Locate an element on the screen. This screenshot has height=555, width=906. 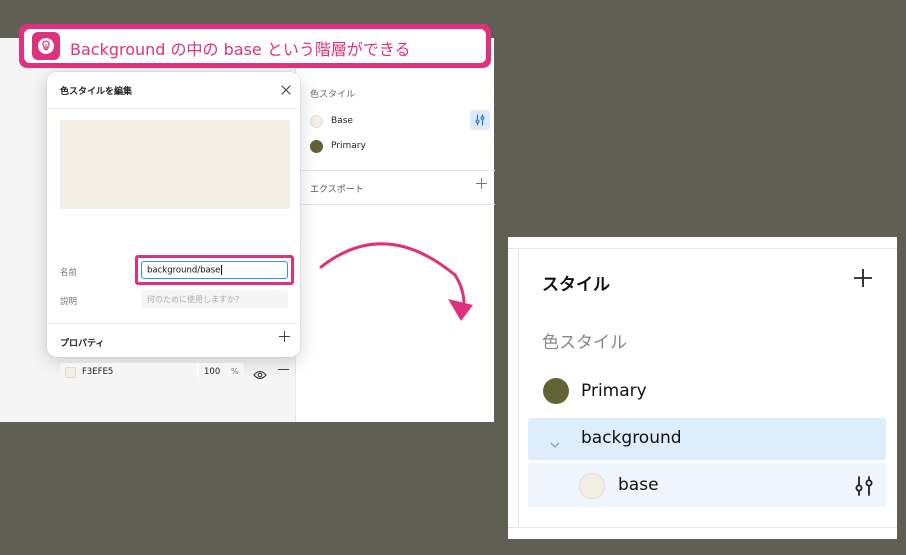
style-group-background: background is located at coordinates (707, 439).